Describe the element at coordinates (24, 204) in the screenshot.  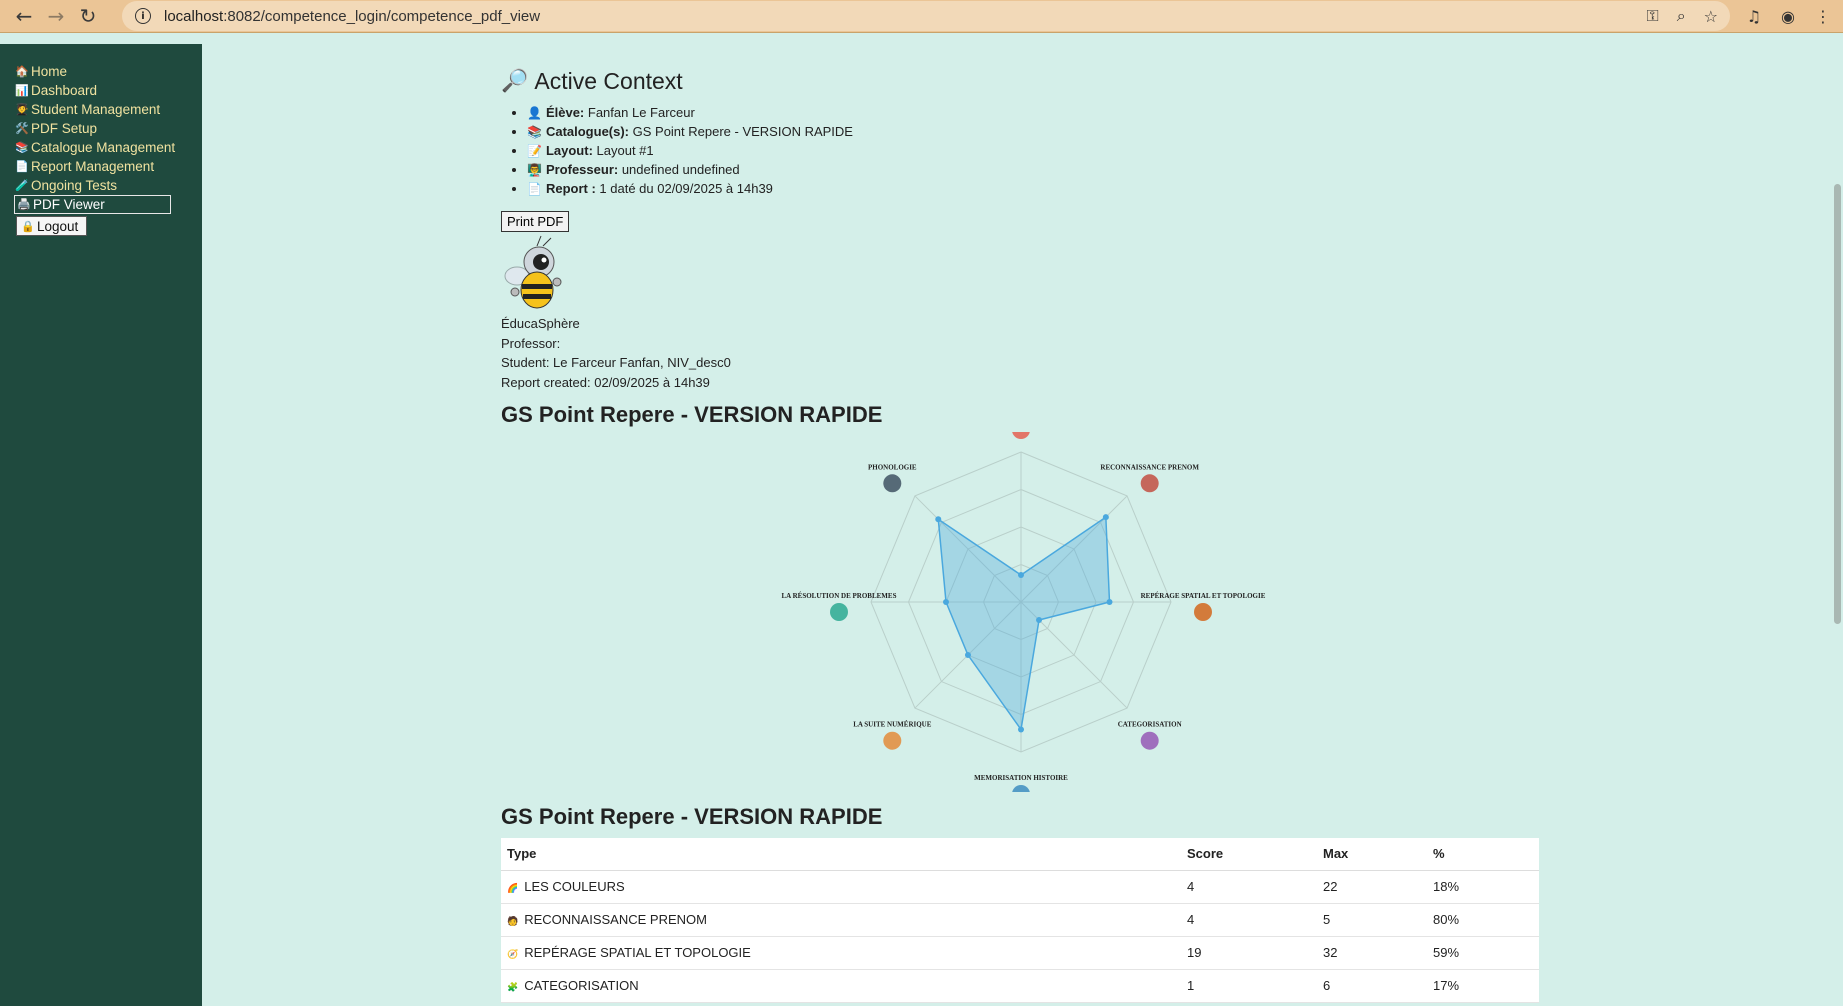
I see `printer-icon: 🖨️` at that location.